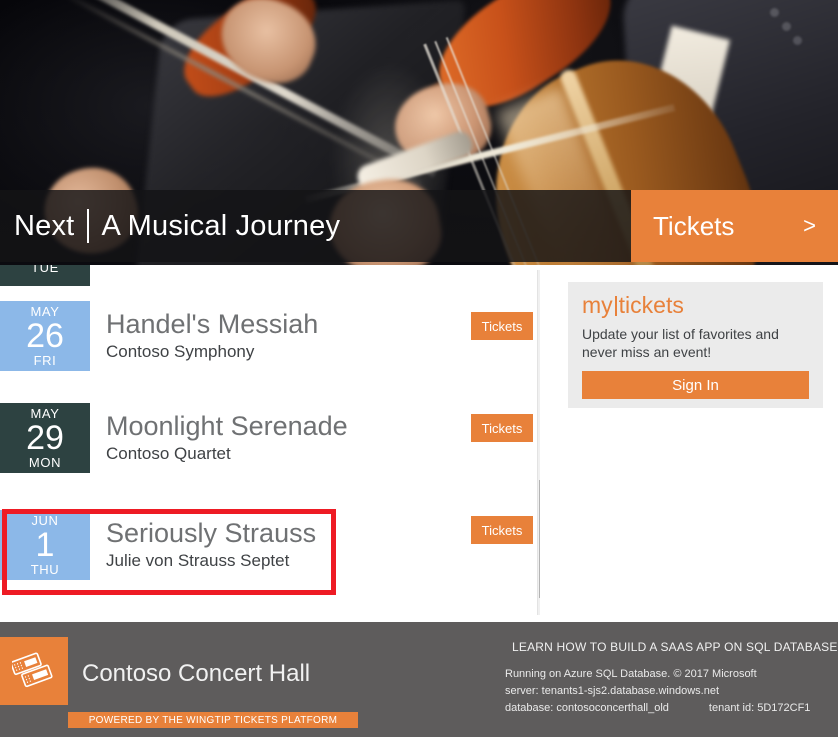 Image resolution: width=838 pixels, height=737 pixels. Describe the element at coordinates (196, 673) in the screenshot. I see `footer-brand: Contoso Concert Hall` at that location.